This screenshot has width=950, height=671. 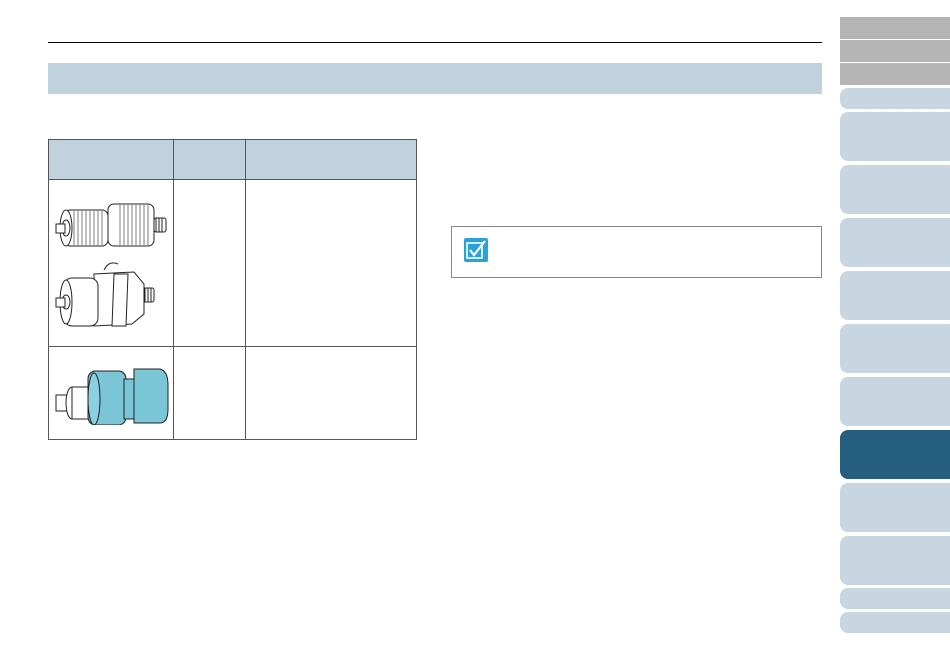 What do you see at coordinates (113, 397) in the screenshot?
I see `blue-roller-image` at bounding box center [113, 397].